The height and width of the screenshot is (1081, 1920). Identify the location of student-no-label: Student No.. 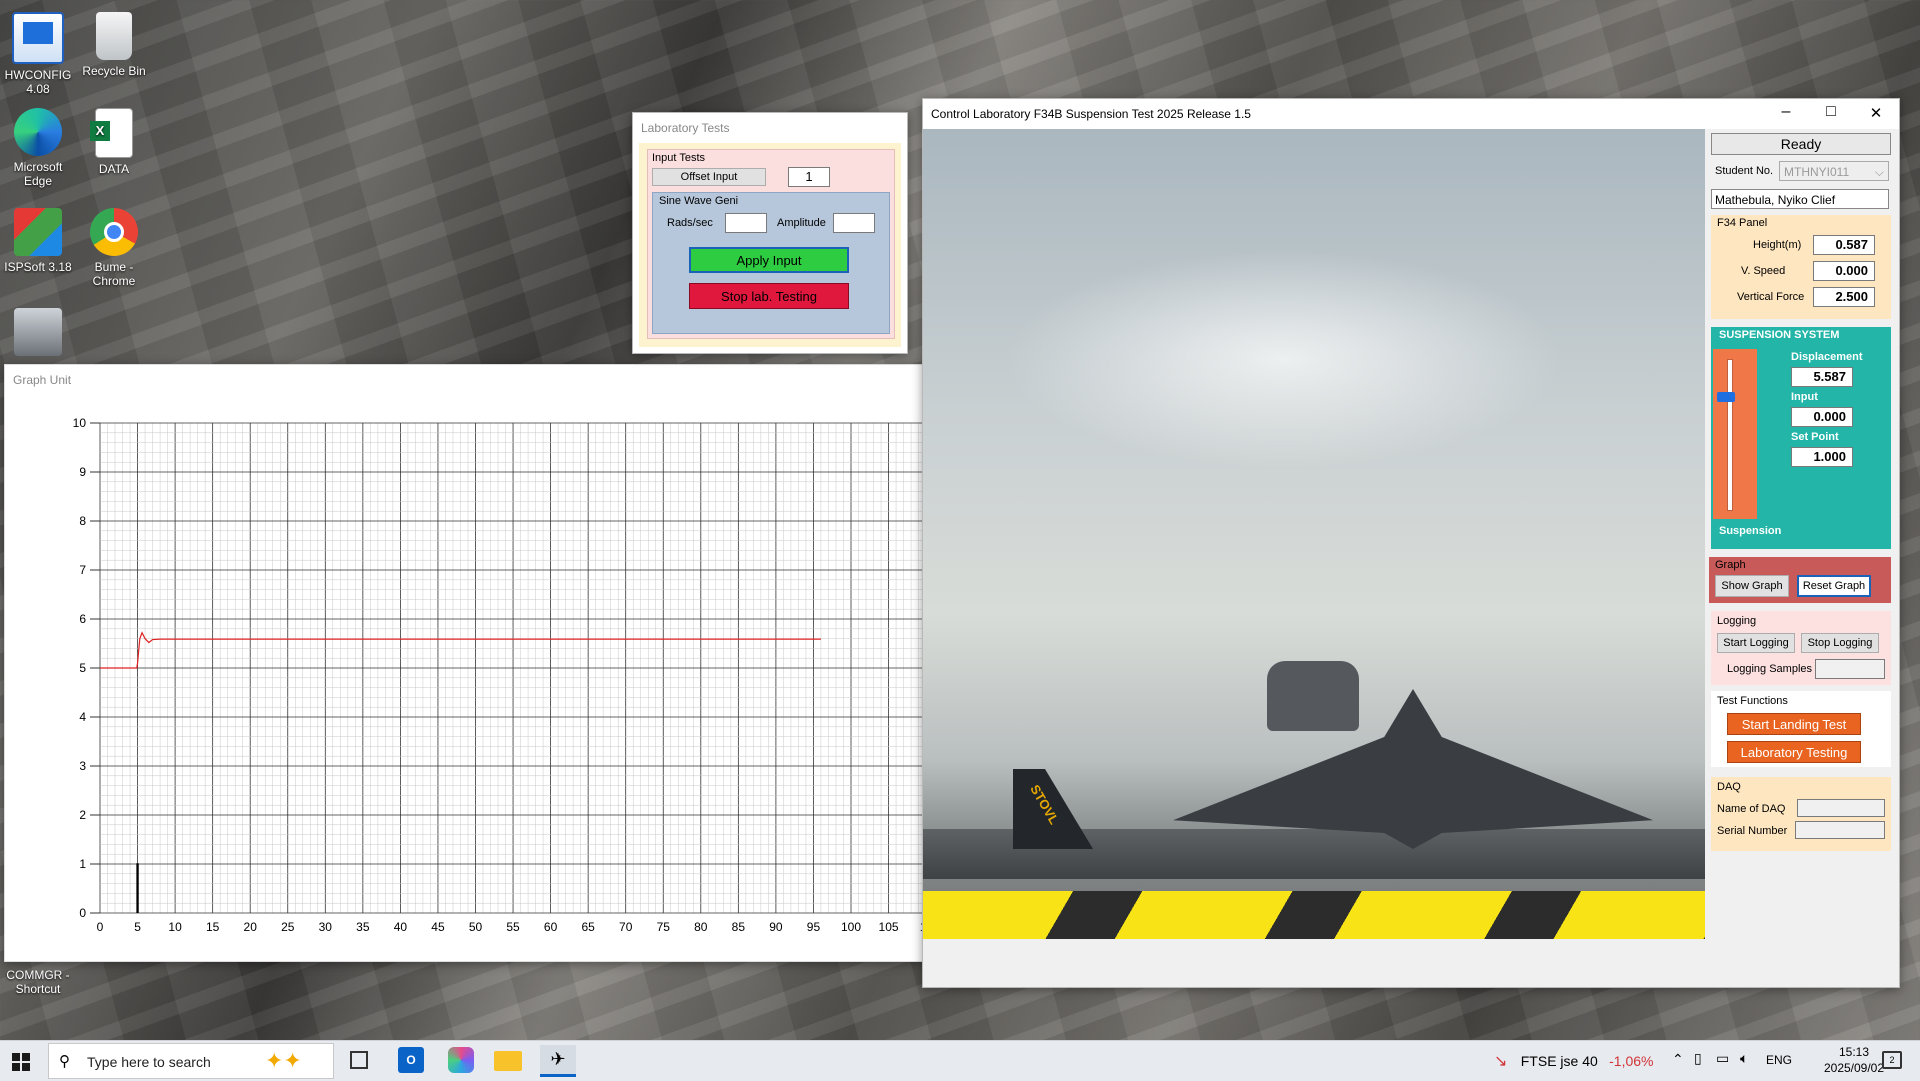
(1744, 171).